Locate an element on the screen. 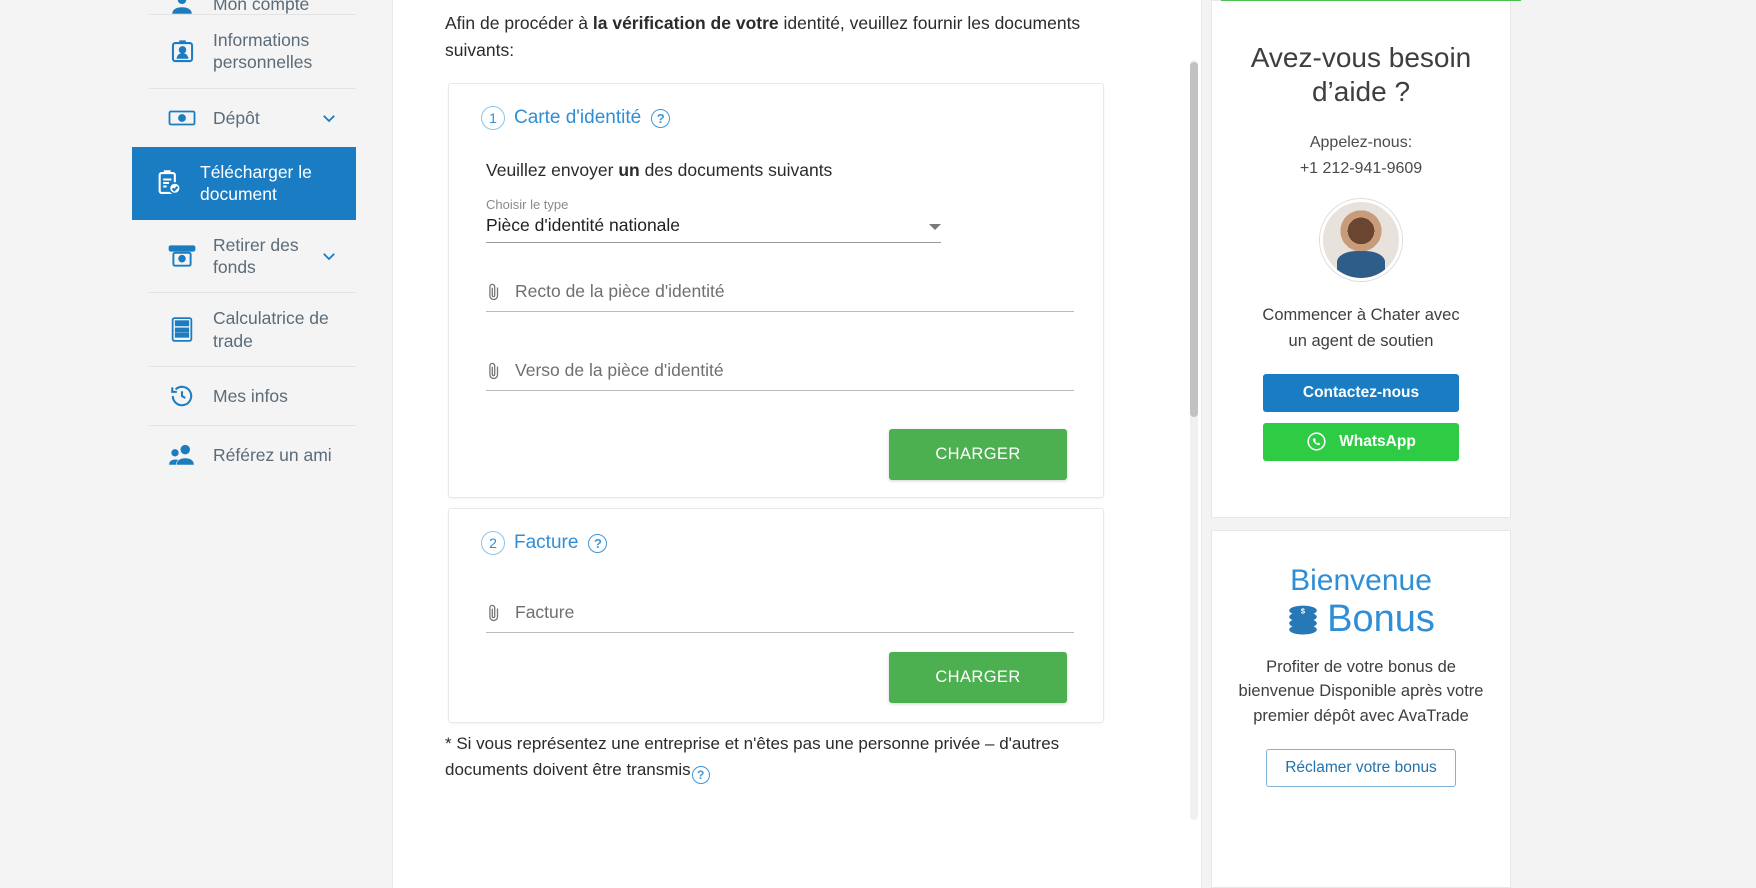  people-icon is located at coordinates (182, 455).